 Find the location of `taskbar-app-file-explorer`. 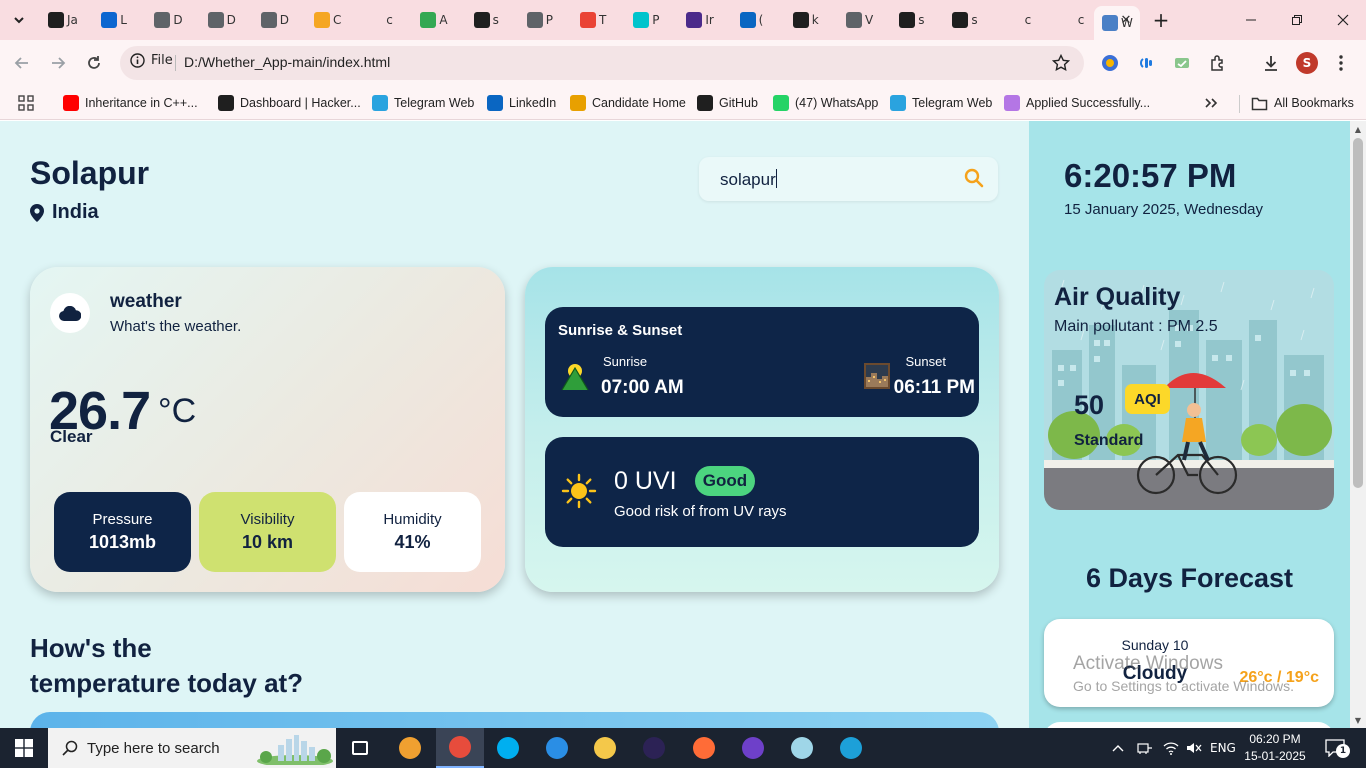

taskbar-app-file-explorer is located at coordinates (605, 748).